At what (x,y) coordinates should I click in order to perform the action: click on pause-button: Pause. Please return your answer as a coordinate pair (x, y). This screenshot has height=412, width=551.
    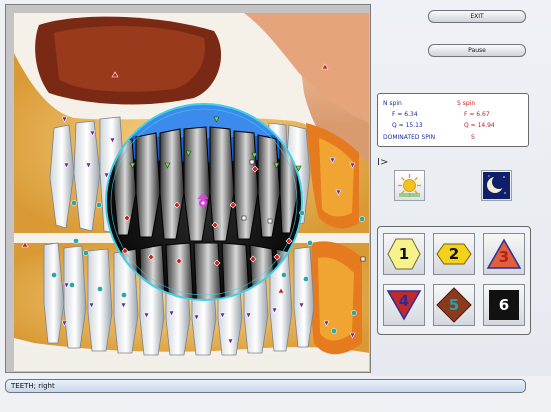
    Looking at the image, I should click on (477, 50).